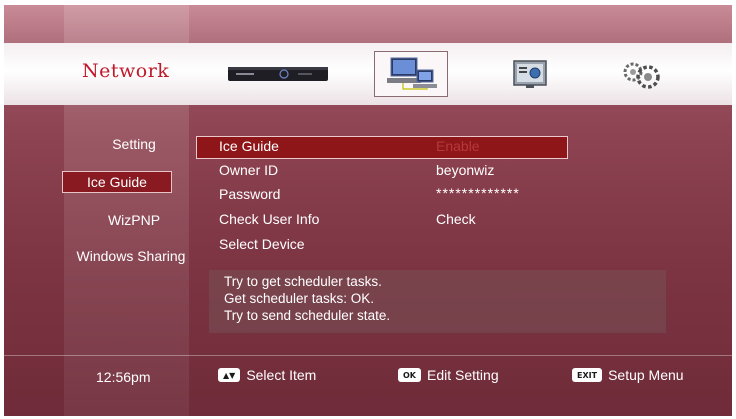  I want to click on setting-value-password: *************, so click(478, 193).